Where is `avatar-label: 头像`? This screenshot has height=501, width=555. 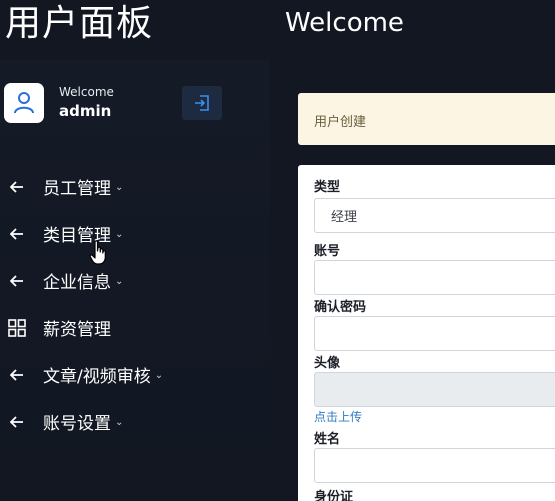
avatar-label: 头像 is located at coordinates (327, 363).